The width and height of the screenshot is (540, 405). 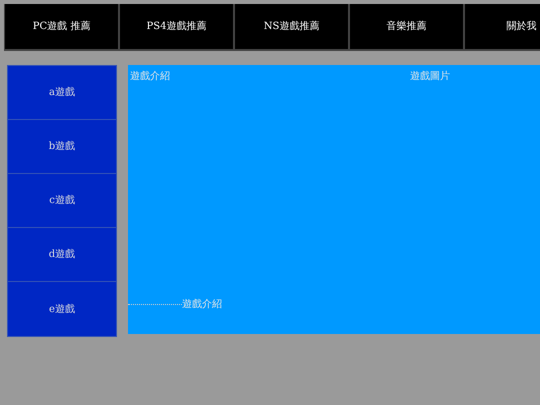 I want to click on sidebar-item: d遊戲, so click(x=62, y=255).